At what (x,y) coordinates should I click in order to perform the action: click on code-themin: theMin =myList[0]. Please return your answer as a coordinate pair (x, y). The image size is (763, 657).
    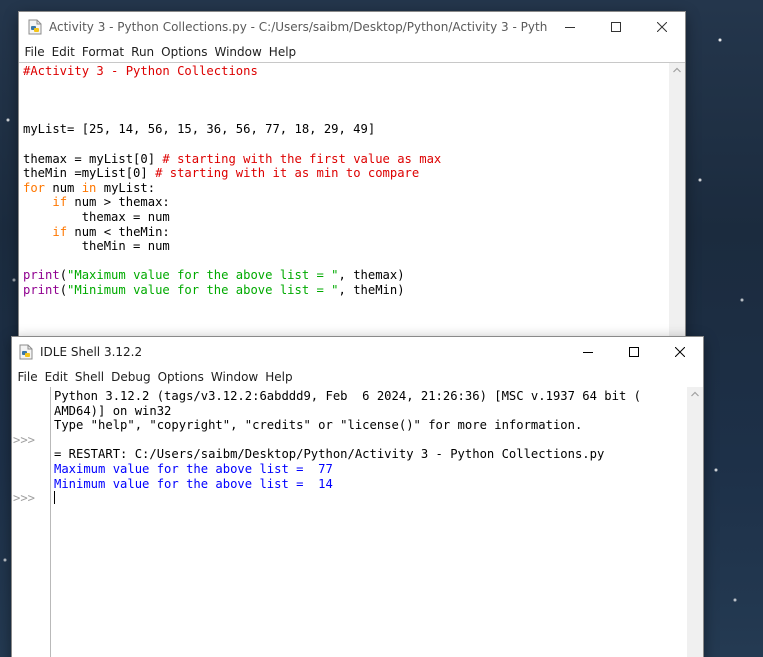
    Looking at the image, I should click on (89, 173).